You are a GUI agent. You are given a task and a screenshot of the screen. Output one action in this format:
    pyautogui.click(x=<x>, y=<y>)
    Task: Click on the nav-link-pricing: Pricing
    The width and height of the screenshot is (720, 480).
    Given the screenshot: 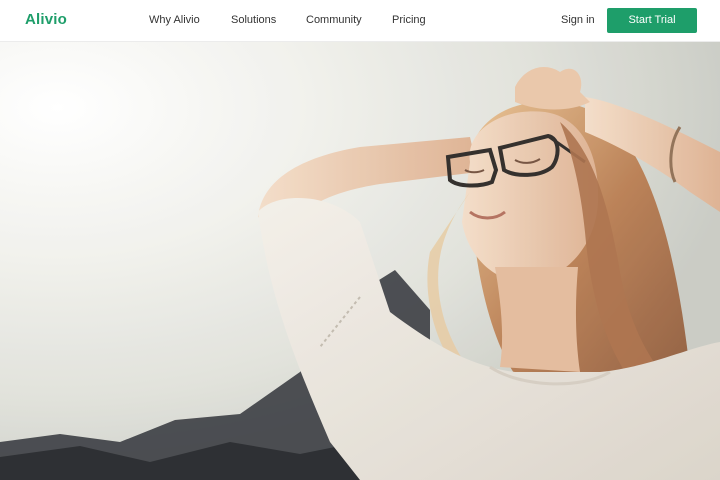 What is the action you would take?
    pyautogui.click(x=409, y=20)
    